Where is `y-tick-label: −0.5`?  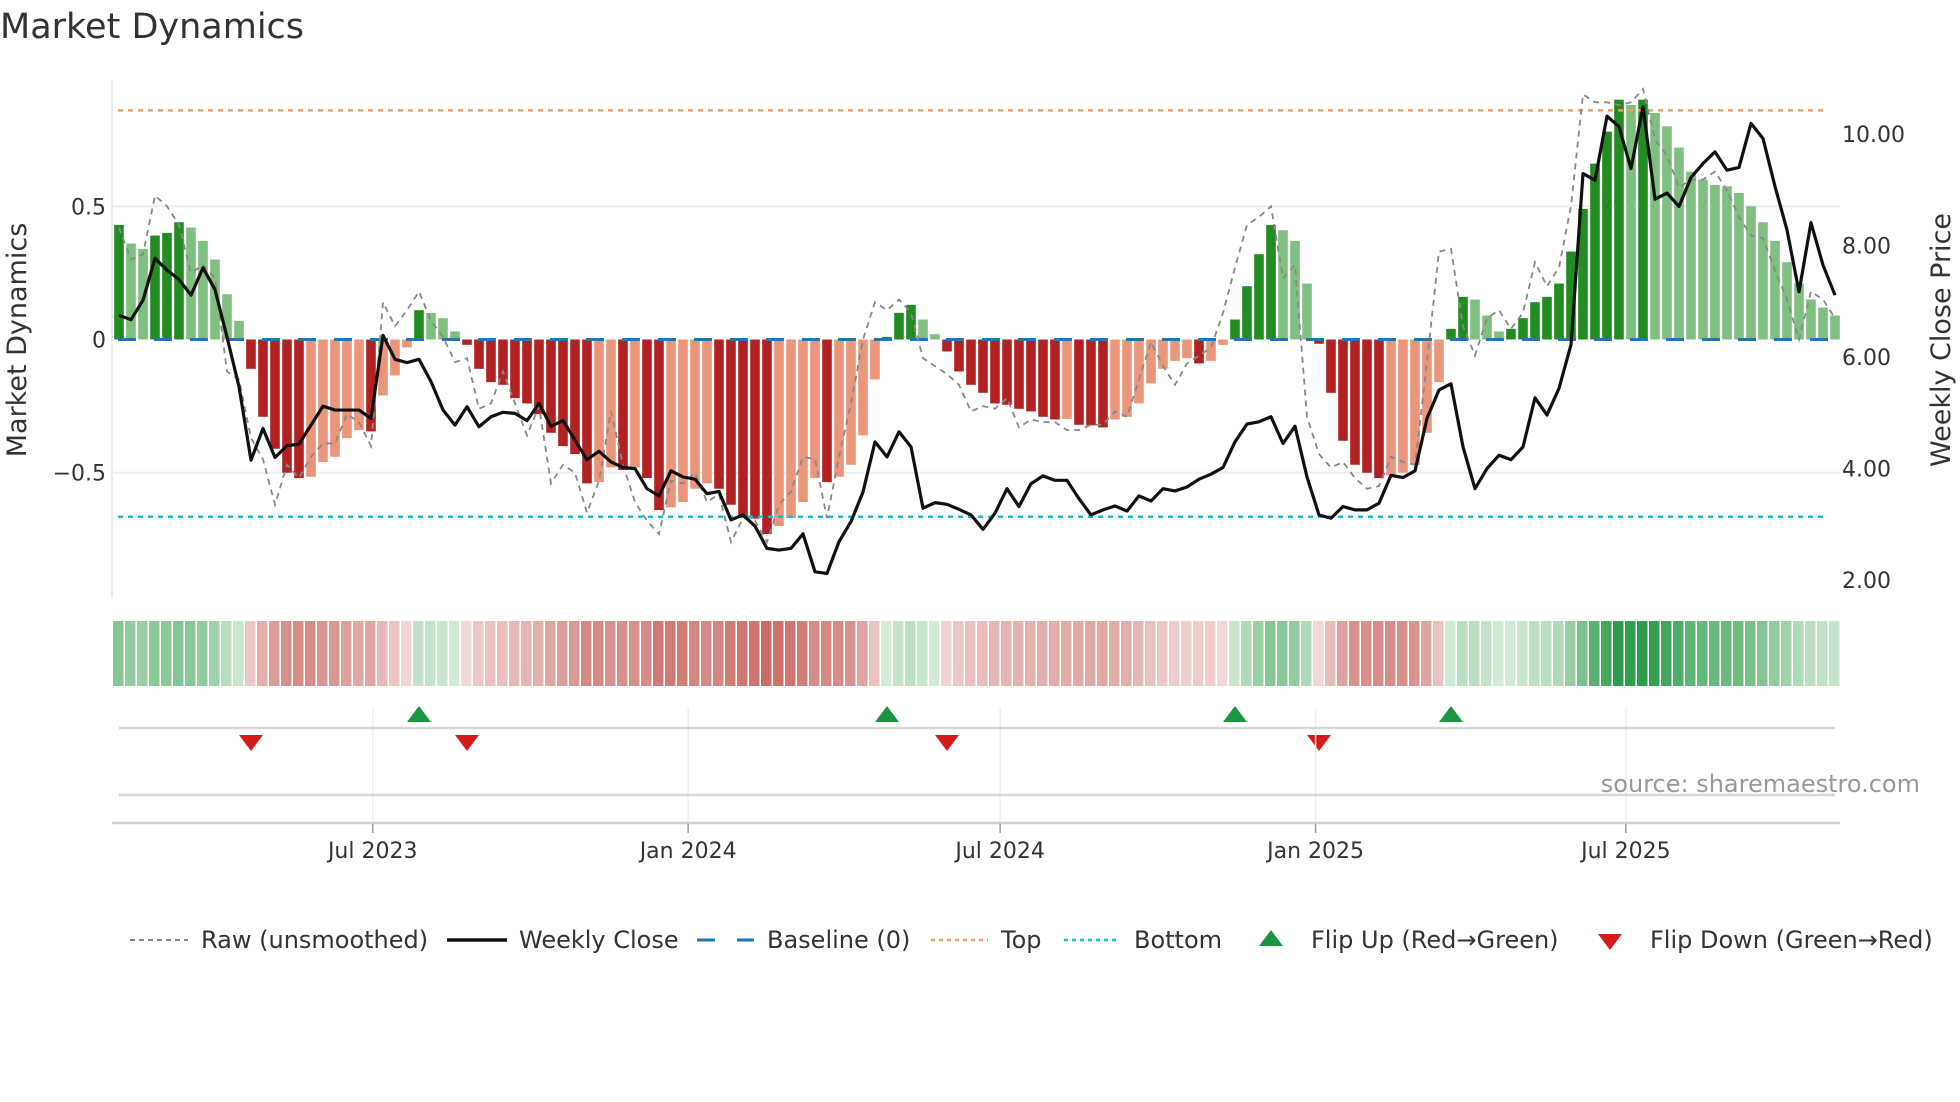
y-tick-label: −0.5 is located at coordinates (79, 474).